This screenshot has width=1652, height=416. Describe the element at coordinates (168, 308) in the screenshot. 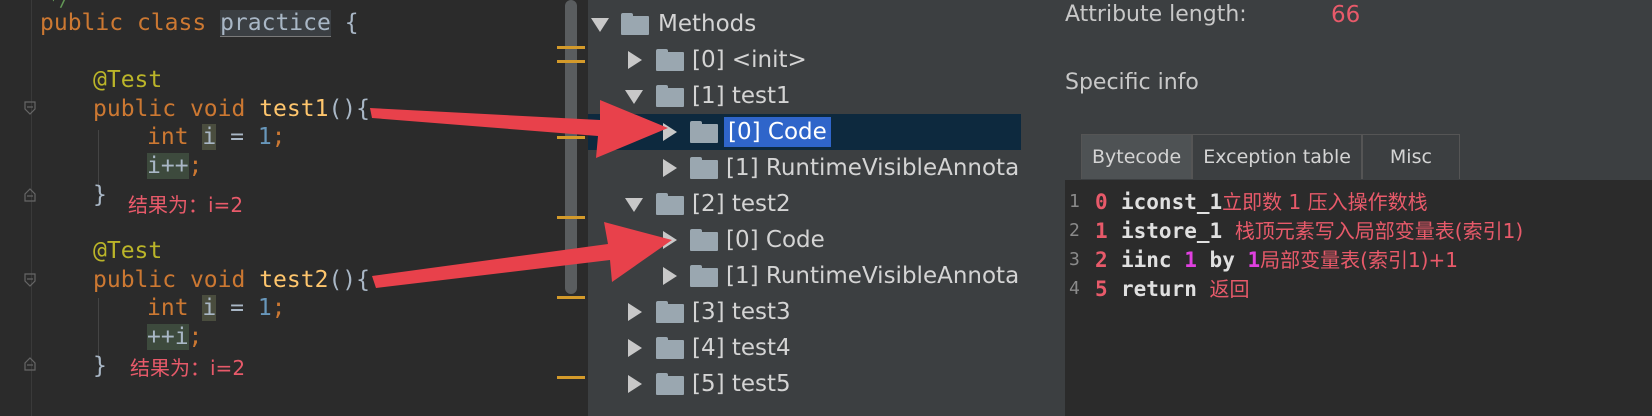

I see `keyword: int` at that location.